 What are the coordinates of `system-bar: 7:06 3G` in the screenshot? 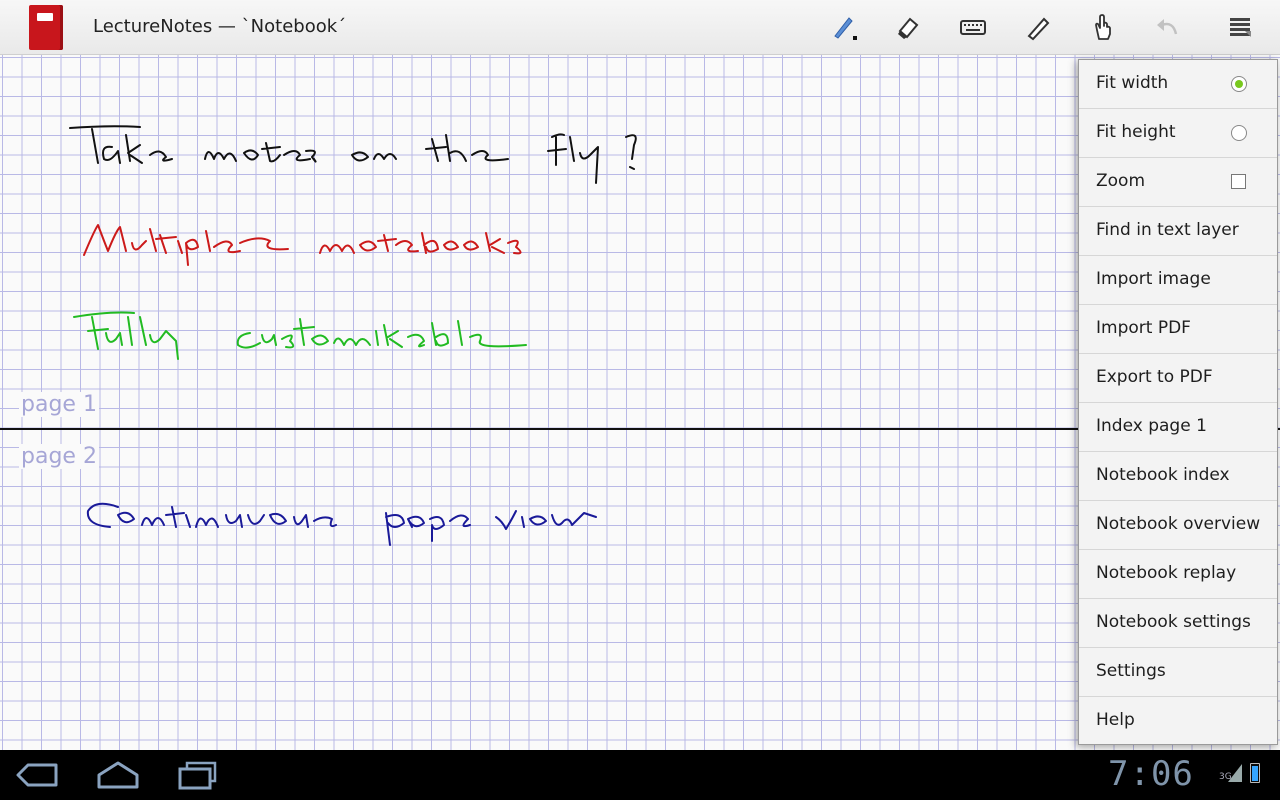 It's located at (640, 775).